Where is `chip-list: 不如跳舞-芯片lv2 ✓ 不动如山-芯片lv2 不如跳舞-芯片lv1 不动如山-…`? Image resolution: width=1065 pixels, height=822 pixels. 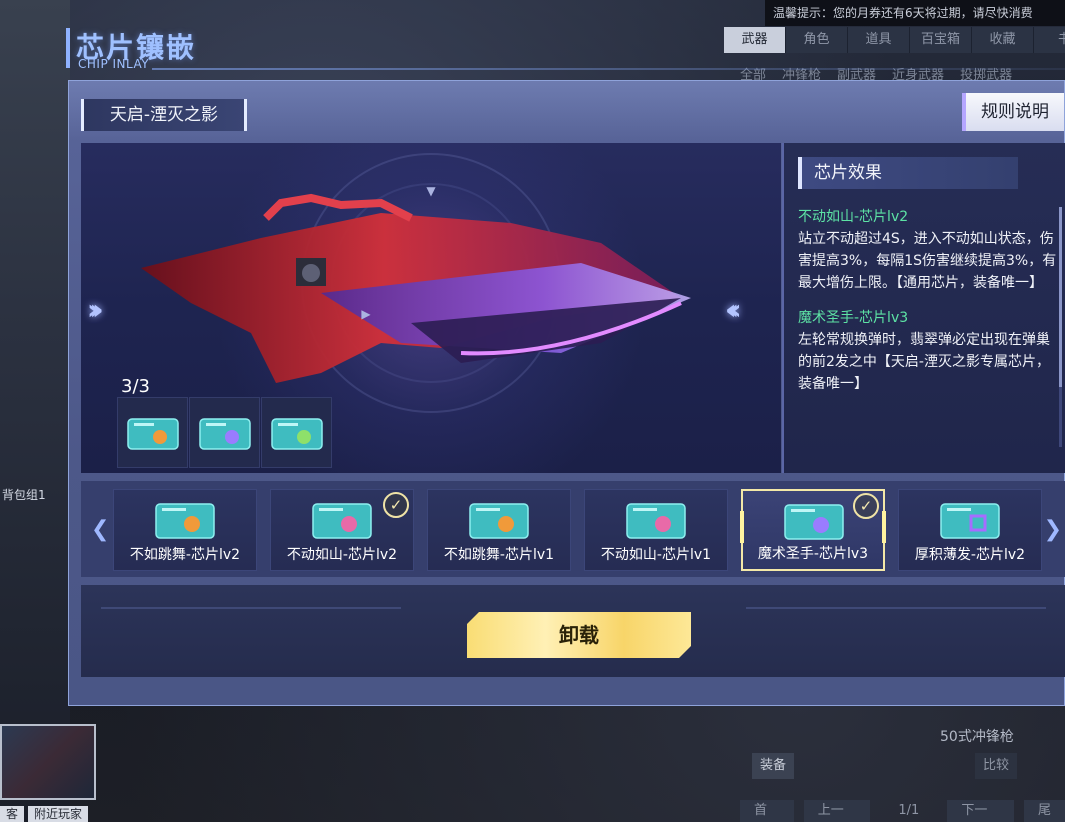 chip-list: 不如跳舞-芯片lv2 ✓ 不动如山-芯片lv2 不如跳舞-芯片lv1 不动如山-… is located at coordinates (577, 530).